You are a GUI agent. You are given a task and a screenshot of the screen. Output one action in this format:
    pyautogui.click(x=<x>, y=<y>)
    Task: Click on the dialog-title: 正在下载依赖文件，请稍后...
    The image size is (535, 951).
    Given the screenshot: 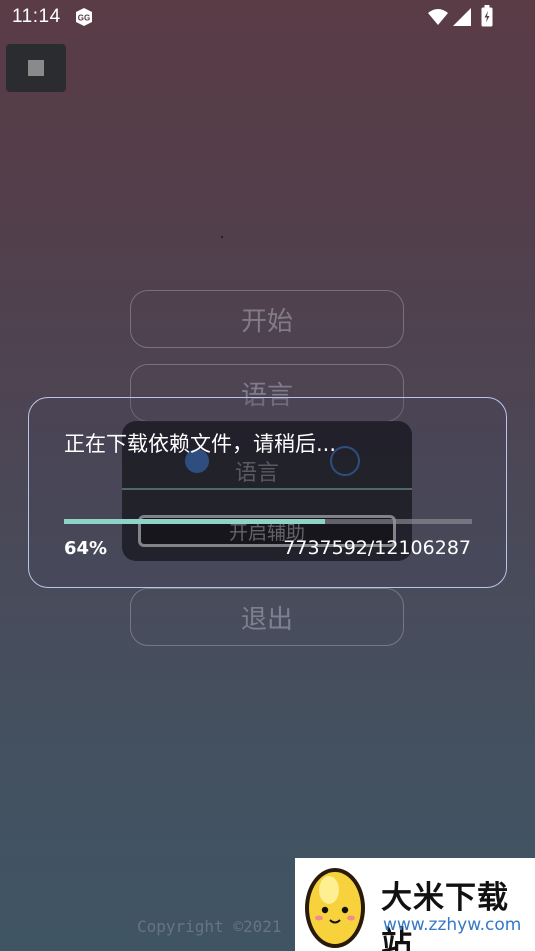 What is the action you would take?
    pyautogui.click(x=200, y=444)
    